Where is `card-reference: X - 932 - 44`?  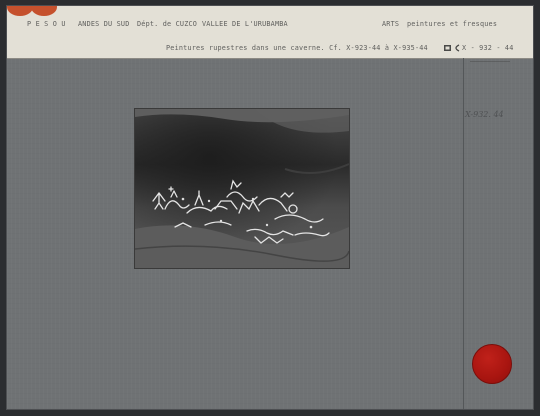 card-reference: X - 932 - 44 is located at coordinates (488, 48).